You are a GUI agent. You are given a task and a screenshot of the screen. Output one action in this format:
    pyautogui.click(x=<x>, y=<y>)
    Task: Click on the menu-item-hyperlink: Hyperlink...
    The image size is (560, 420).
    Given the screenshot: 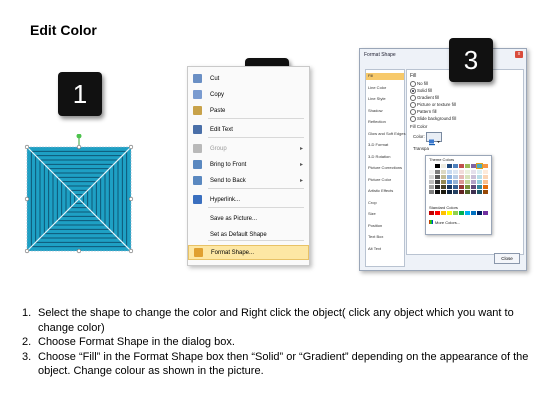 What is the action you would take?
    pyautogui.click(x=248, y=199)
    